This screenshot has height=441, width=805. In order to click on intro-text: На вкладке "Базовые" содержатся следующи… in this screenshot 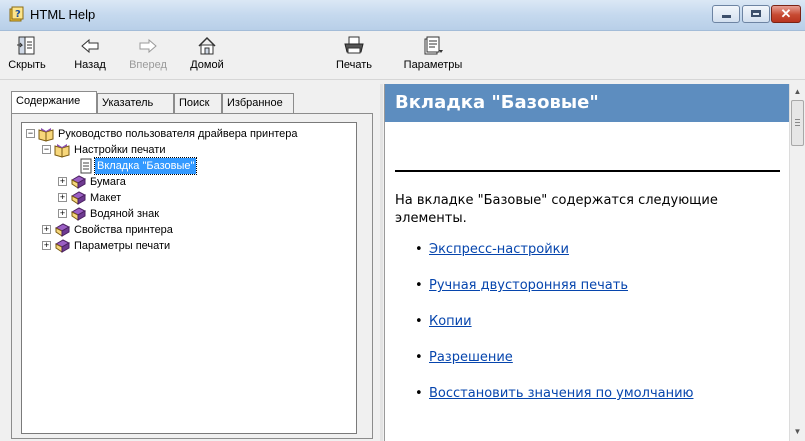, I will do `click(556, 209)`.